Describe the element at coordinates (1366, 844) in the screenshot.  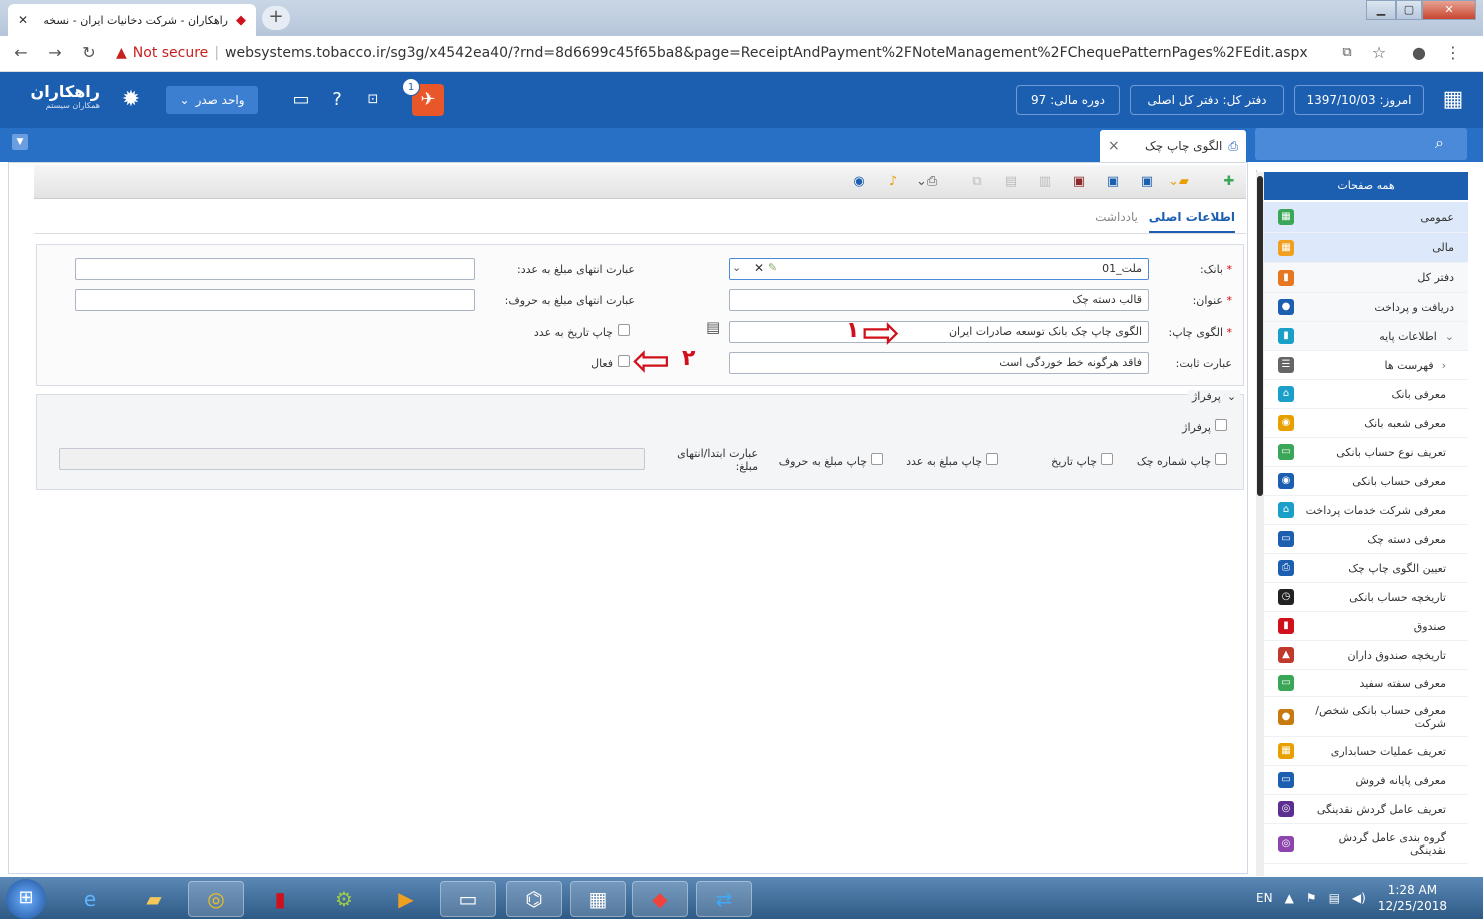
I see `sidebar-item: ◎ گروه بندی عامل گردش نقدینگی` at that location.